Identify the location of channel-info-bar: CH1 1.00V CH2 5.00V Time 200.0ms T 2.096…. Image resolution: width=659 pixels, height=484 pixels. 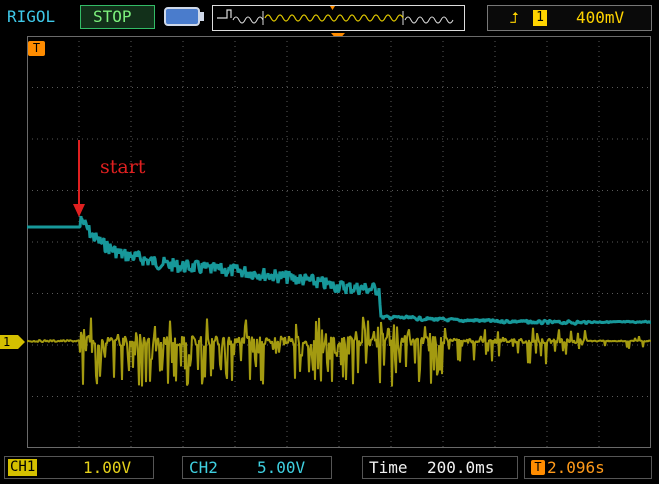
(329, 468).